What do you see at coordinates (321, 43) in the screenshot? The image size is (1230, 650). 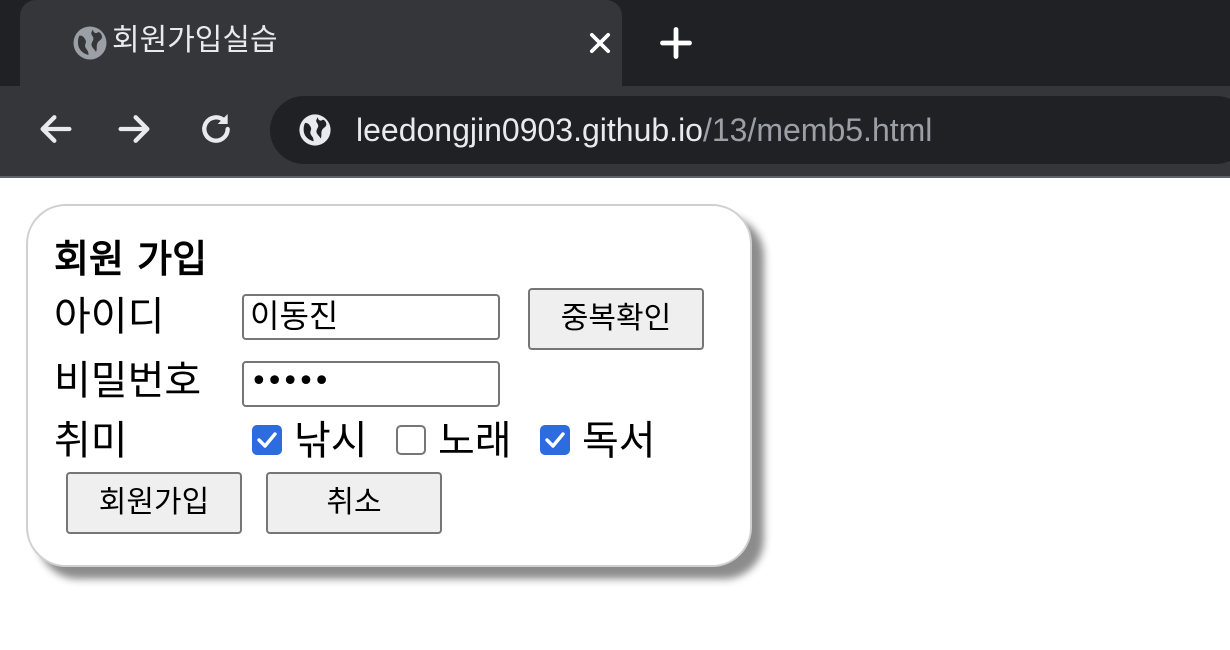 I see `active-tab: 회원가입실습` at bounding box center [321, 43].